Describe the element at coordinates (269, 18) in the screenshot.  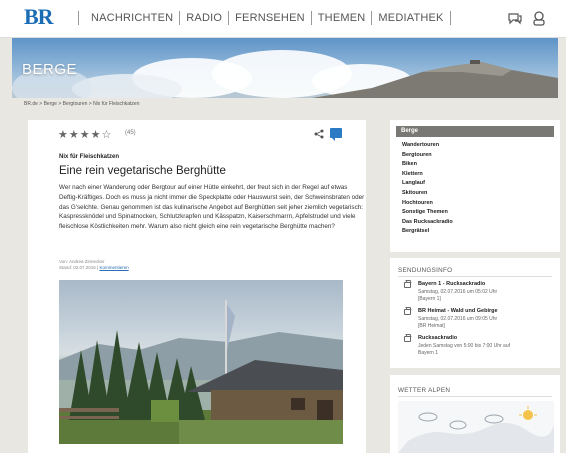
I see `nav-item-fernsehen: FERNSEHEN` at that location.